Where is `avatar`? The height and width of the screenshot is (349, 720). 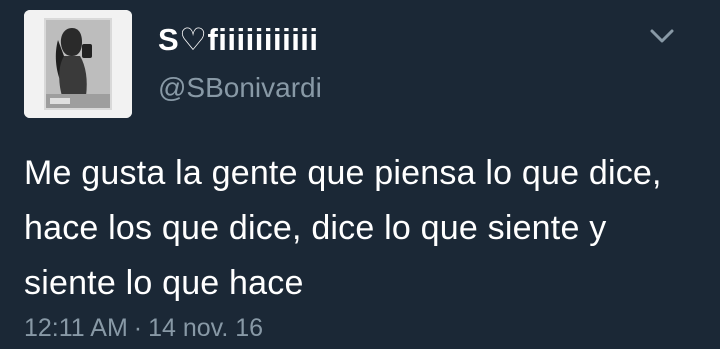 avatar is located at coordinates (78, 64).